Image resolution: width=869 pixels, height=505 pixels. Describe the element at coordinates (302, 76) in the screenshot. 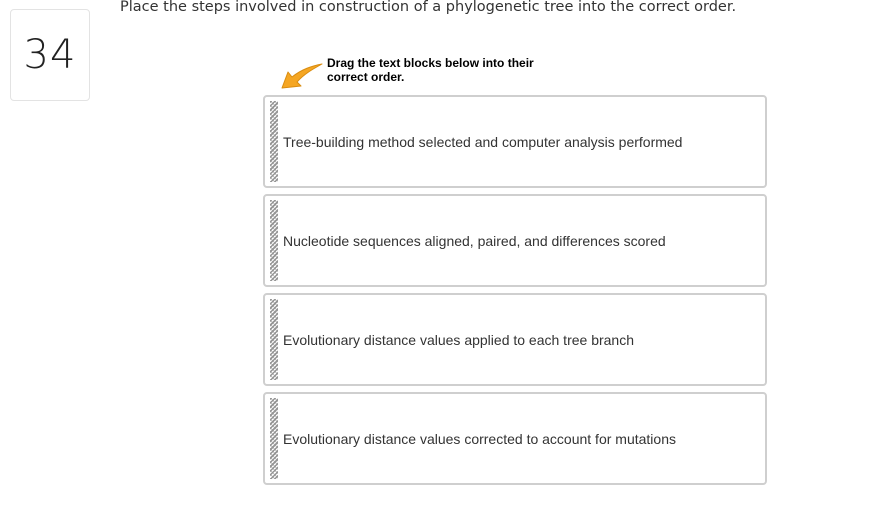

I see `arrow-pointer-icon` at that location.